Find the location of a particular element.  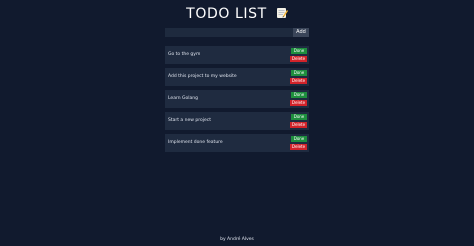

page-title-text: TODO LIST is located at coordinates (226, 14).